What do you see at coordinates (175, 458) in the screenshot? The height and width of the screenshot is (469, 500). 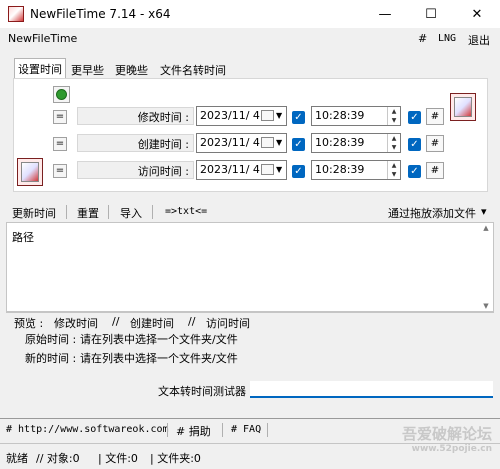 I see `status-folders: | 文件夹:0` at bounding box center [175, 458].